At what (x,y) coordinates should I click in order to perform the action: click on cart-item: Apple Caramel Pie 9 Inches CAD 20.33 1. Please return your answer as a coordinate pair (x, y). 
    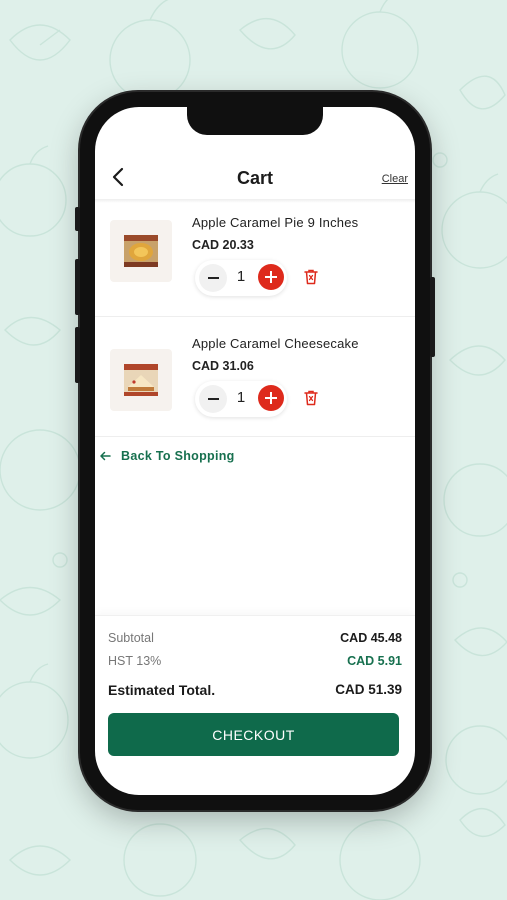
    Looking at the image, I should click on (255, 257).